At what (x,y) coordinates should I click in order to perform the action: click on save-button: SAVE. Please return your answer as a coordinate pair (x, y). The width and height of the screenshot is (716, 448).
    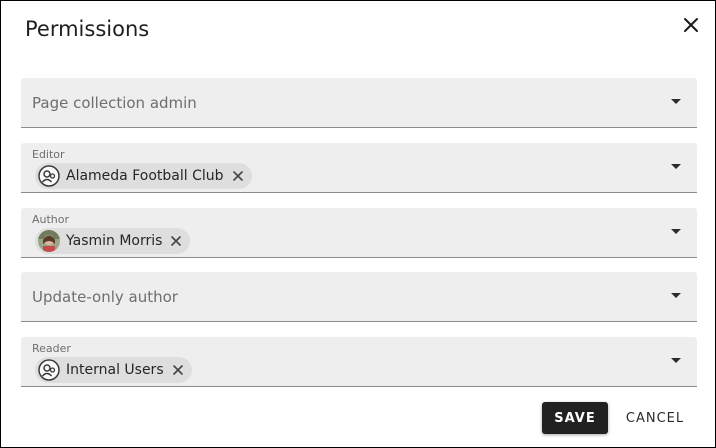
    Looking at the image, I should click on (575, 418).